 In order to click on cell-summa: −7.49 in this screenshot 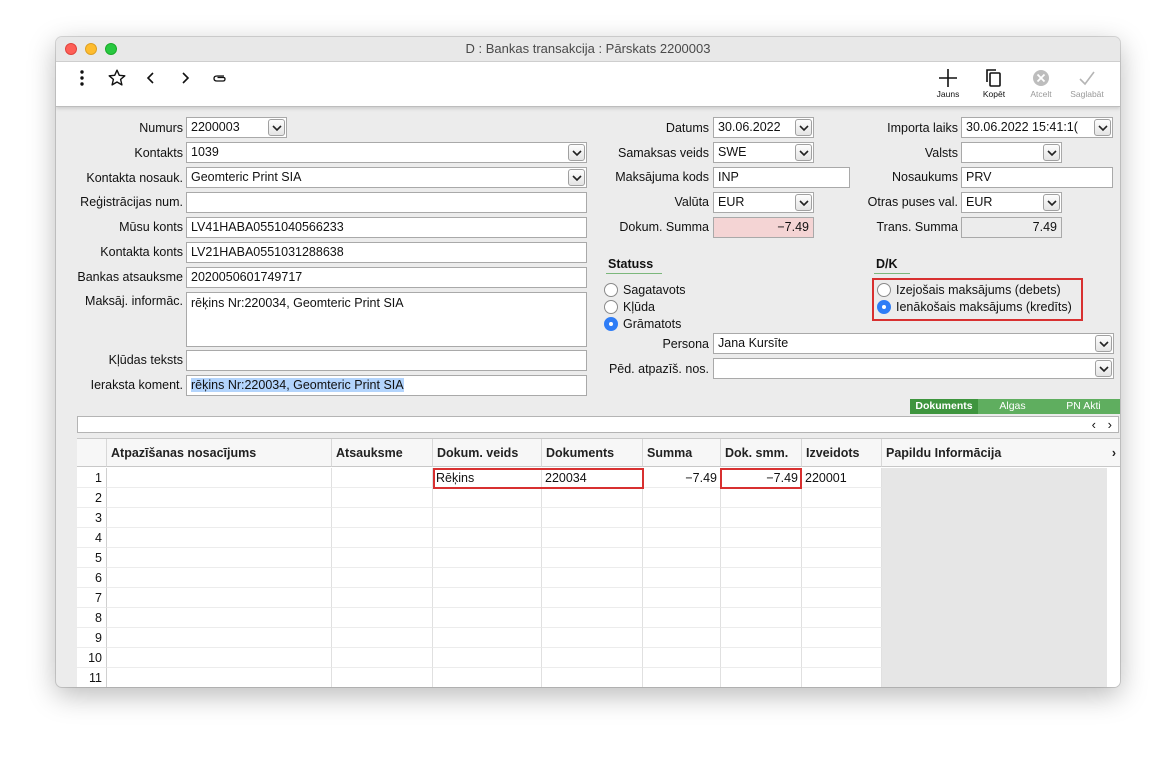, I will do `click(682, 478)`.